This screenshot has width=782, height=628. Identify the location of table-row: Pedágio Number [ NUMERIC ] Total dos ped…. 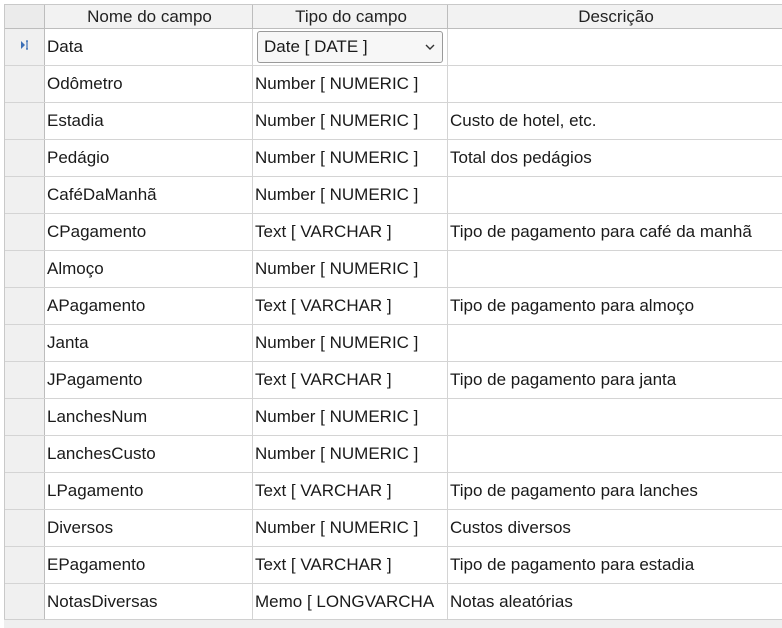
(393, 158).